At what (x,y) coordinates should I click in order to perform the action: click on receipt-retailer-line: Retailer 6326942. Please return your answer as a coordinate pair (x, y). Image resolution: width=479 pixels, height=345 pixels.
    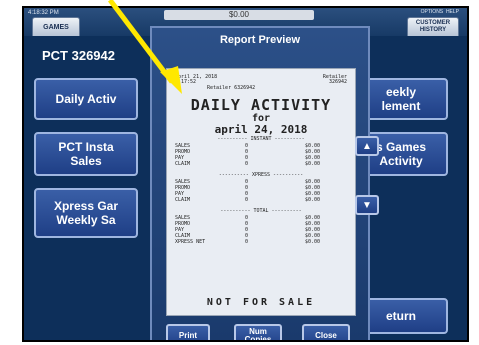
    Looking at the image, I should click on (231, 88).